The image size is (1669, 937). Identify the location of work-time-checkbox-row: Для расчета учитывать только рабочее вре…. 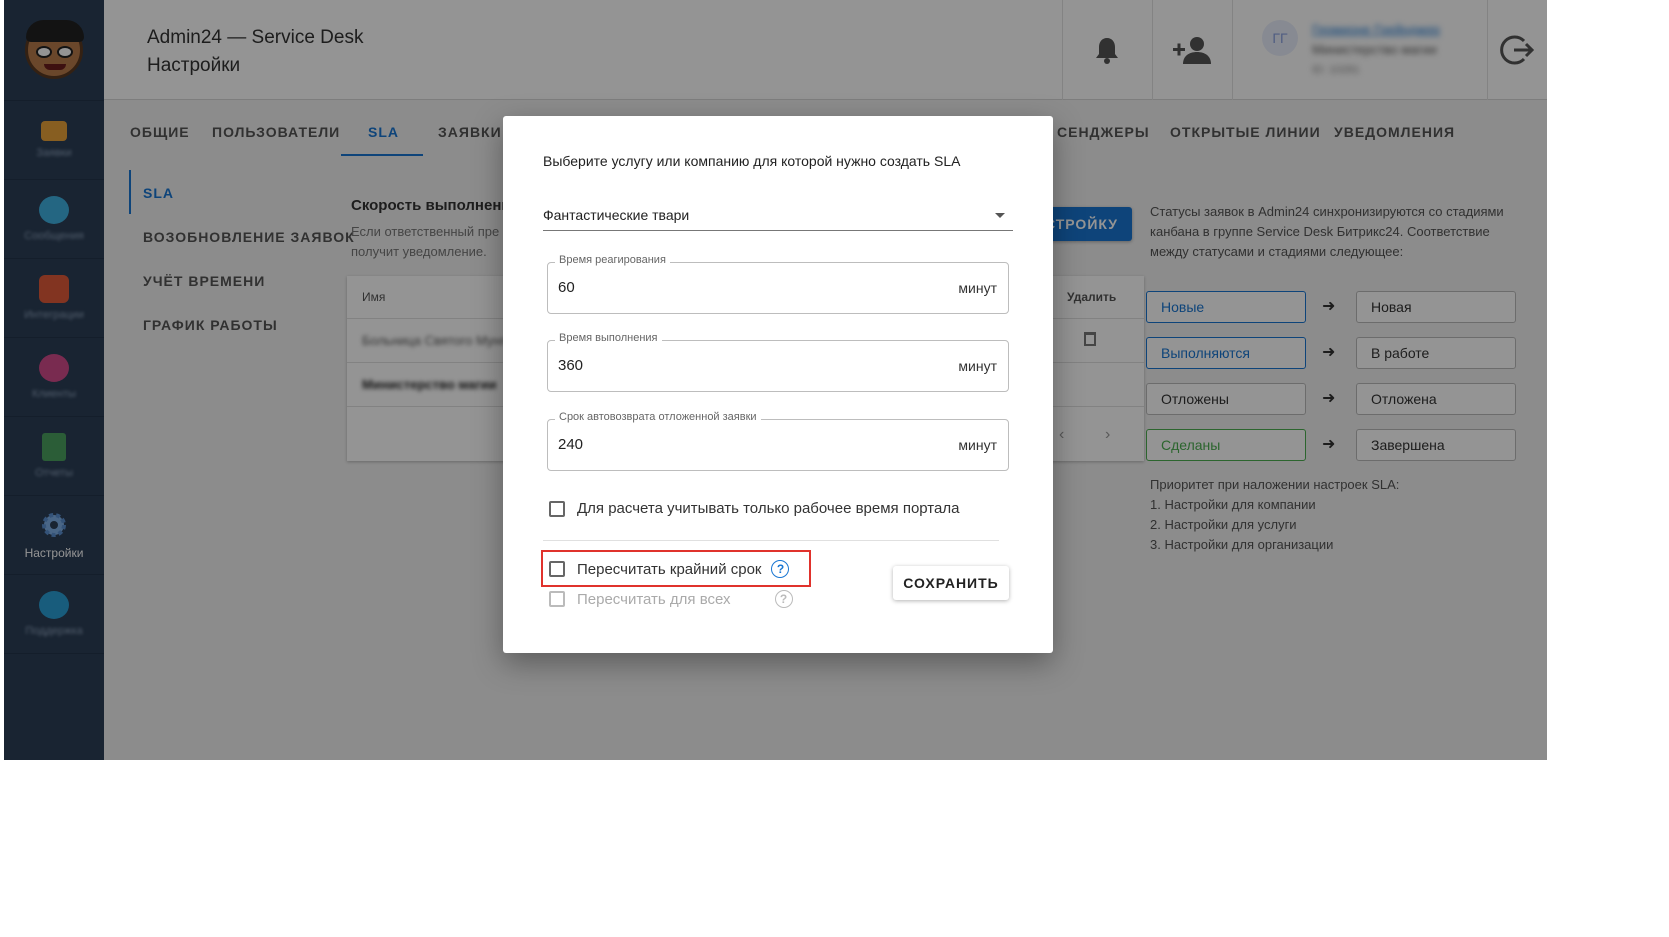
(754, 508).